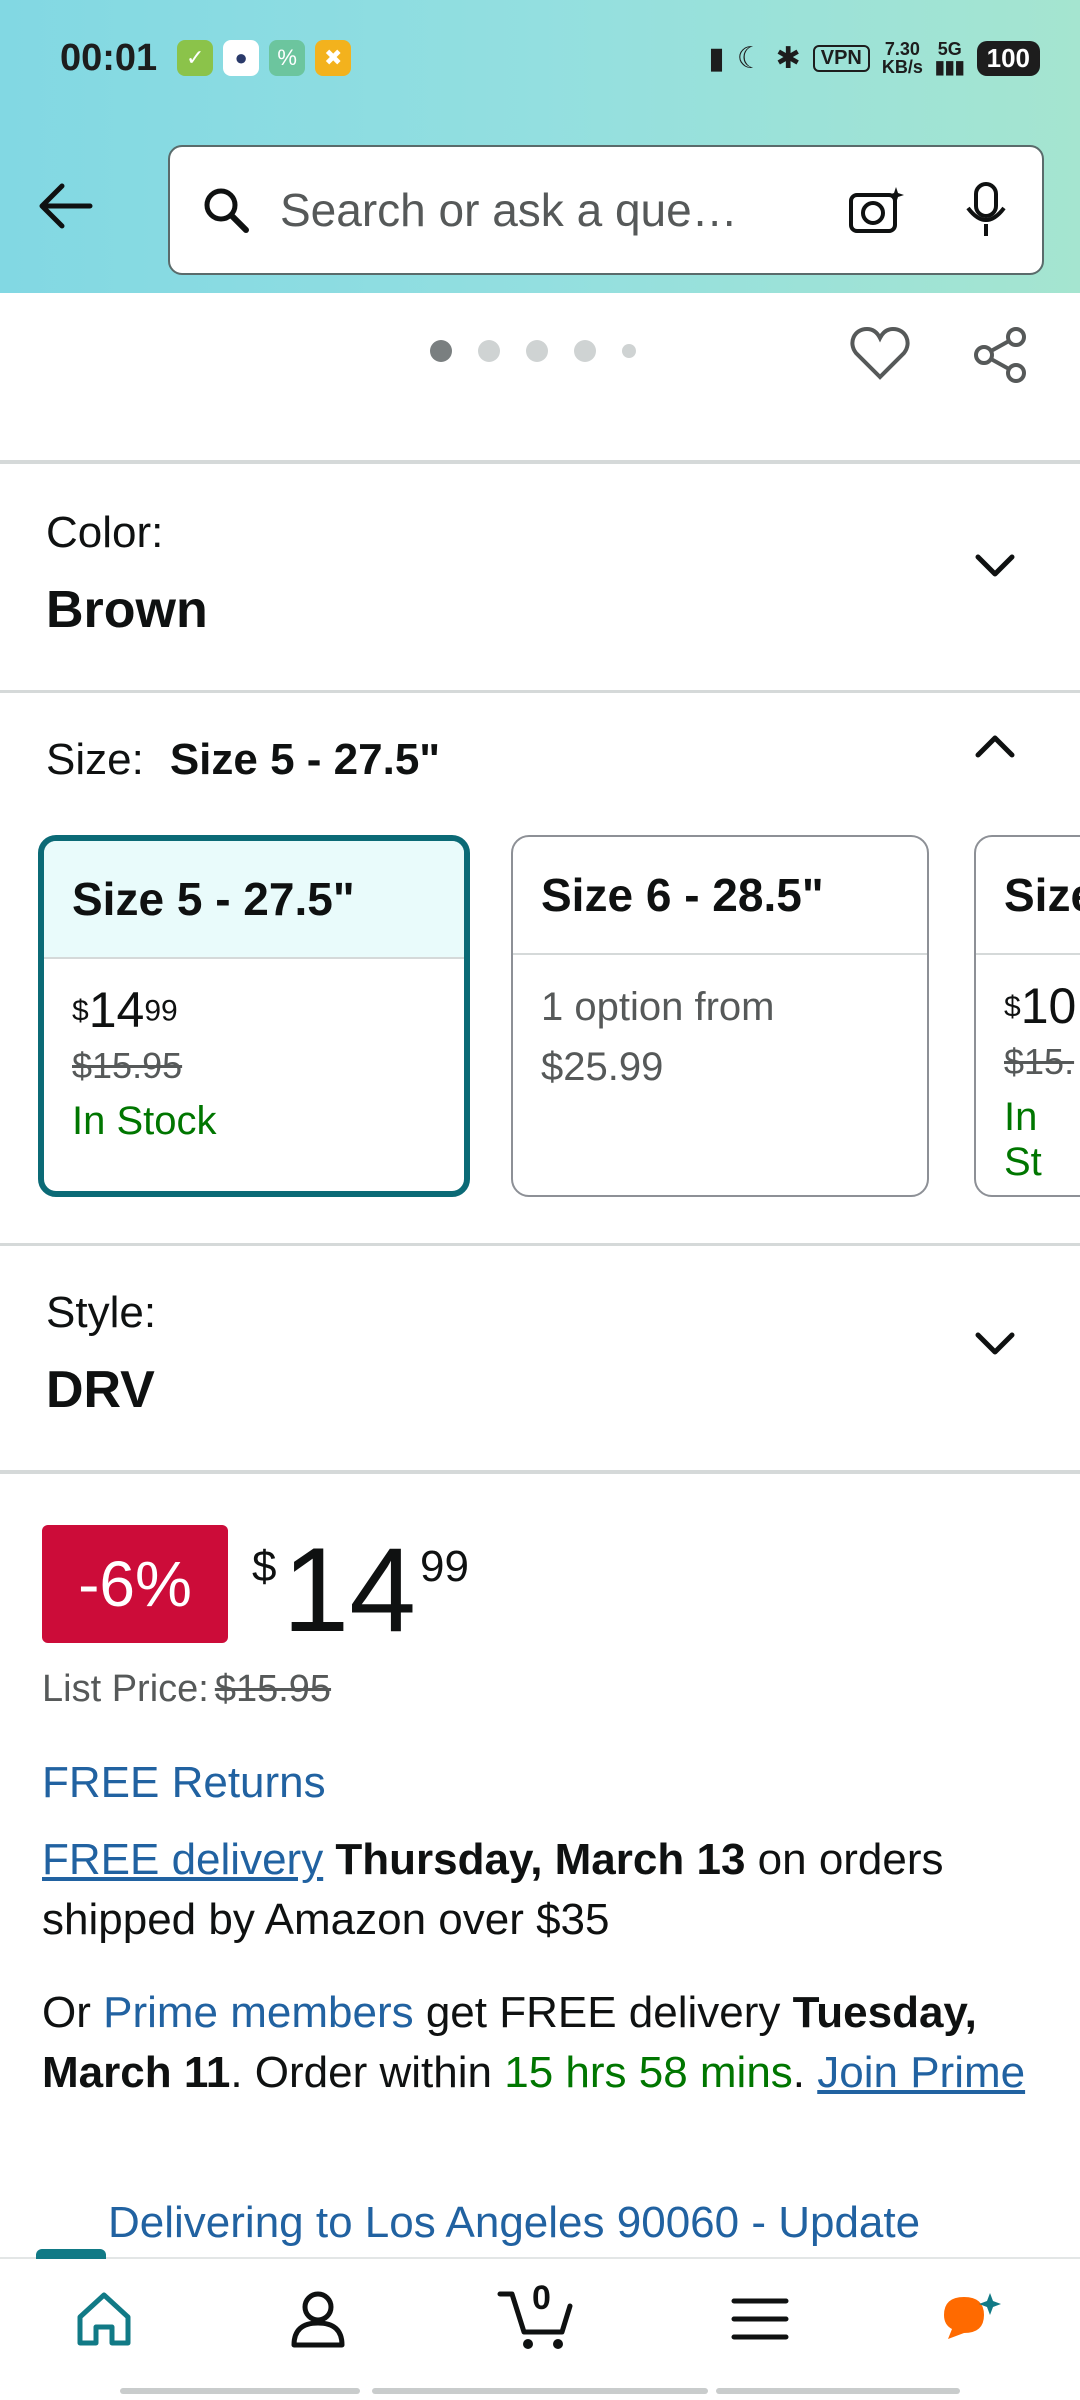 Image resolution: width=1080 pixels, height=2400 pixels. I want to click on speed-unit: KB/s, so click(902, 67).